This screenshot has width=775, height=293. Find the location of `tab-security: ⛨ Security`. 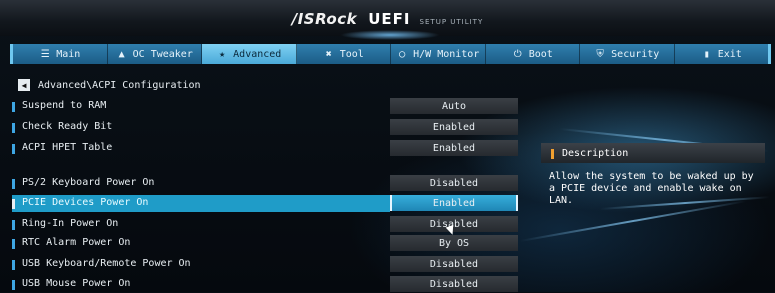

tab-security: ⛨ Security is located at coordinates (627, 54).